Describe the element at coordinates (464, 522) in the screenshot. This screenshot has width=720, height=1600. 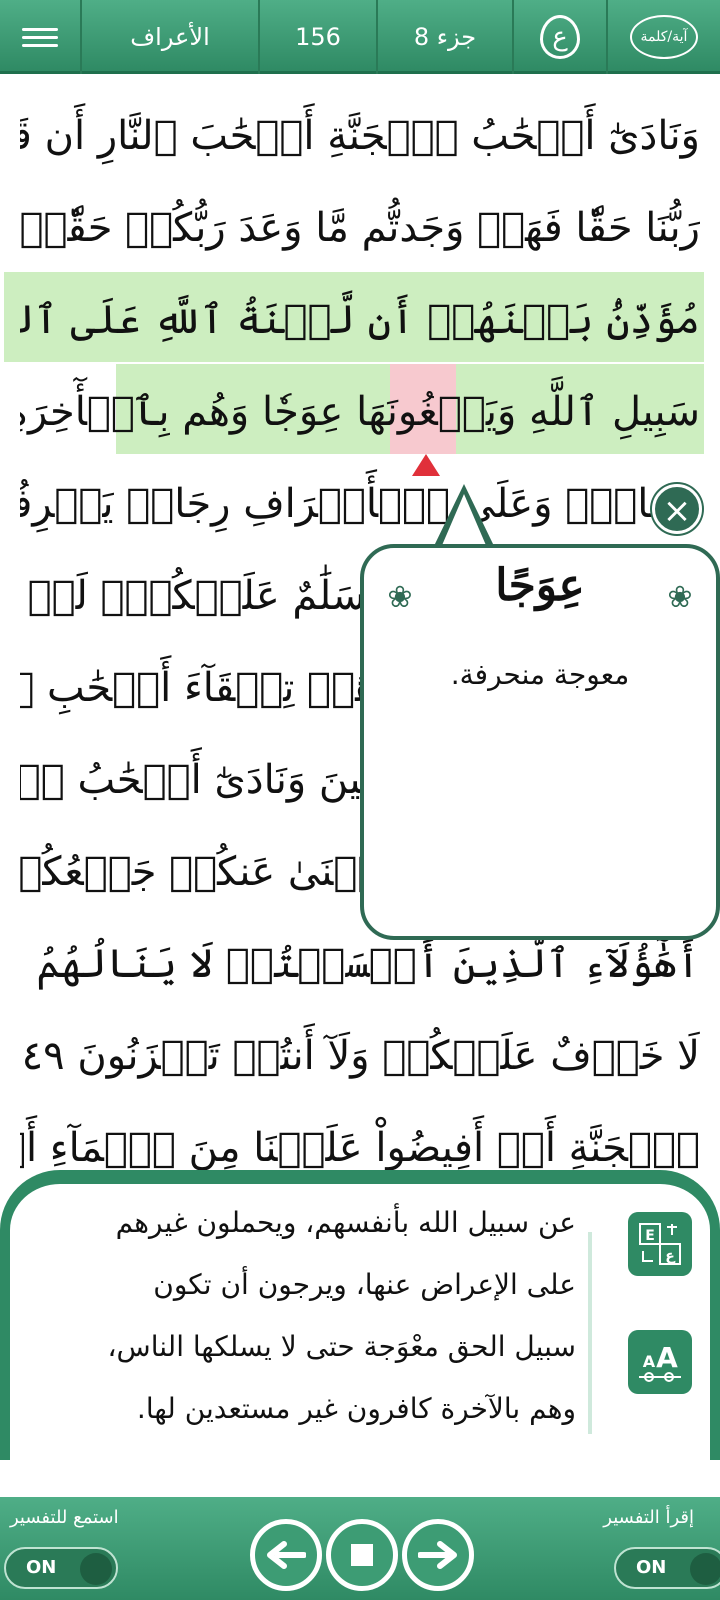
I see `popup-pointer-inner` at that location.